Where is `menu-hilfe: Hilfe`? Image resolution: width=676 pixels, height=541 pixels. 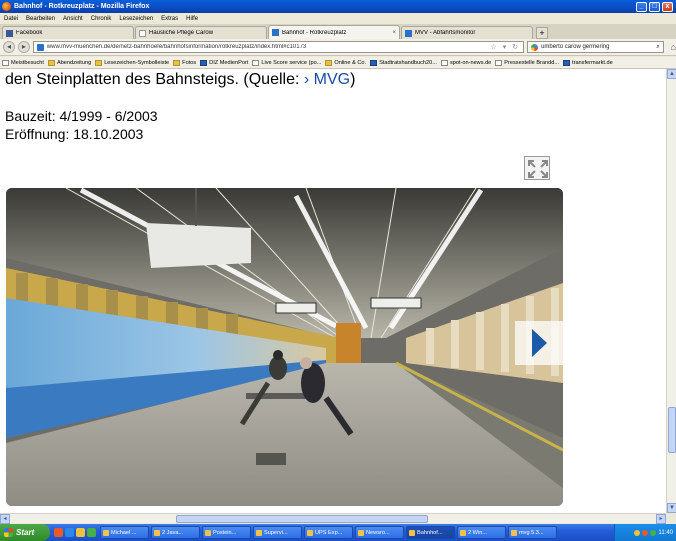
menu-hilfe: Hilfe is located at coordinates (192, 19).